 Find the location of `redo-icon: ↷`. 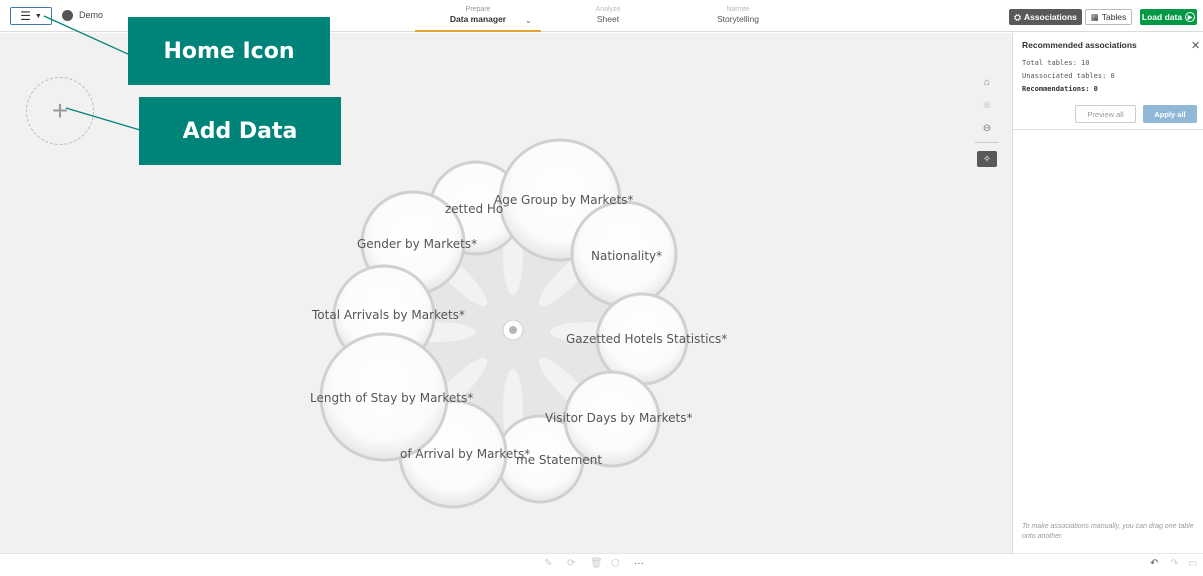

redo-icon: ↷ is located at coordinates (1174, 563).